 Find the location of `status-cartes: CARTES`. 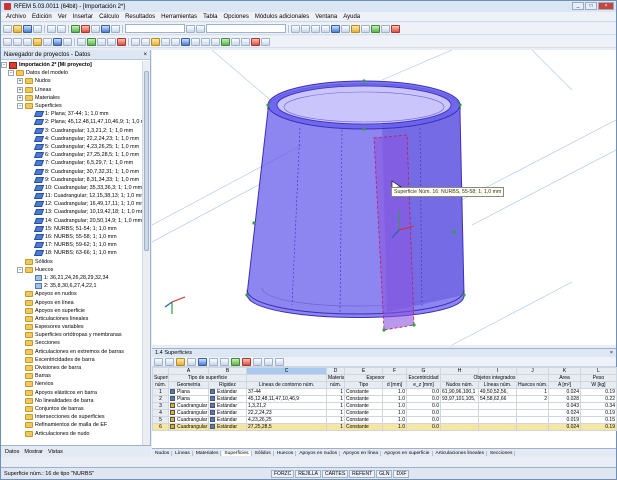

status-cartes: CARTES is located at coordinates (335, 473).